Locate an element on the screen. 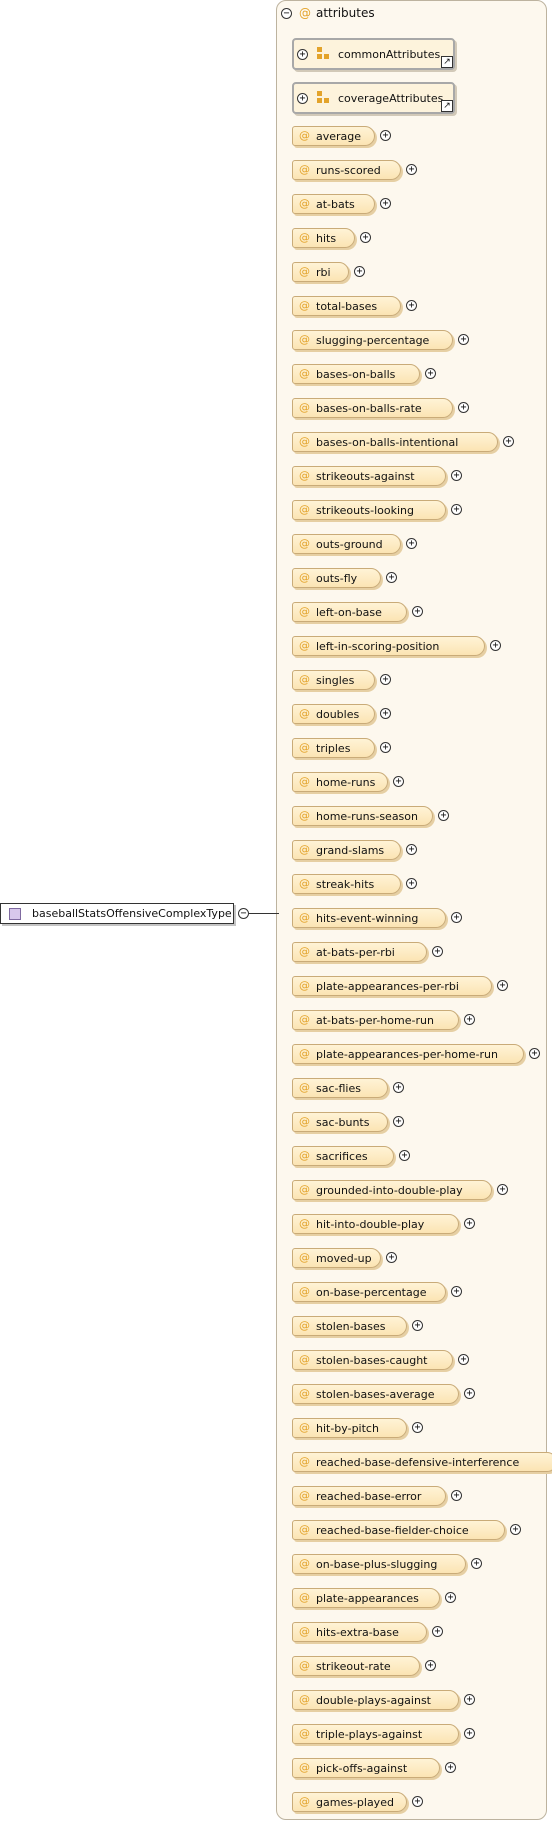 The width and height of the screenshot is (552, 1825). attribute-moved-up: @ moved-up is located at coordinates (336, 1258).